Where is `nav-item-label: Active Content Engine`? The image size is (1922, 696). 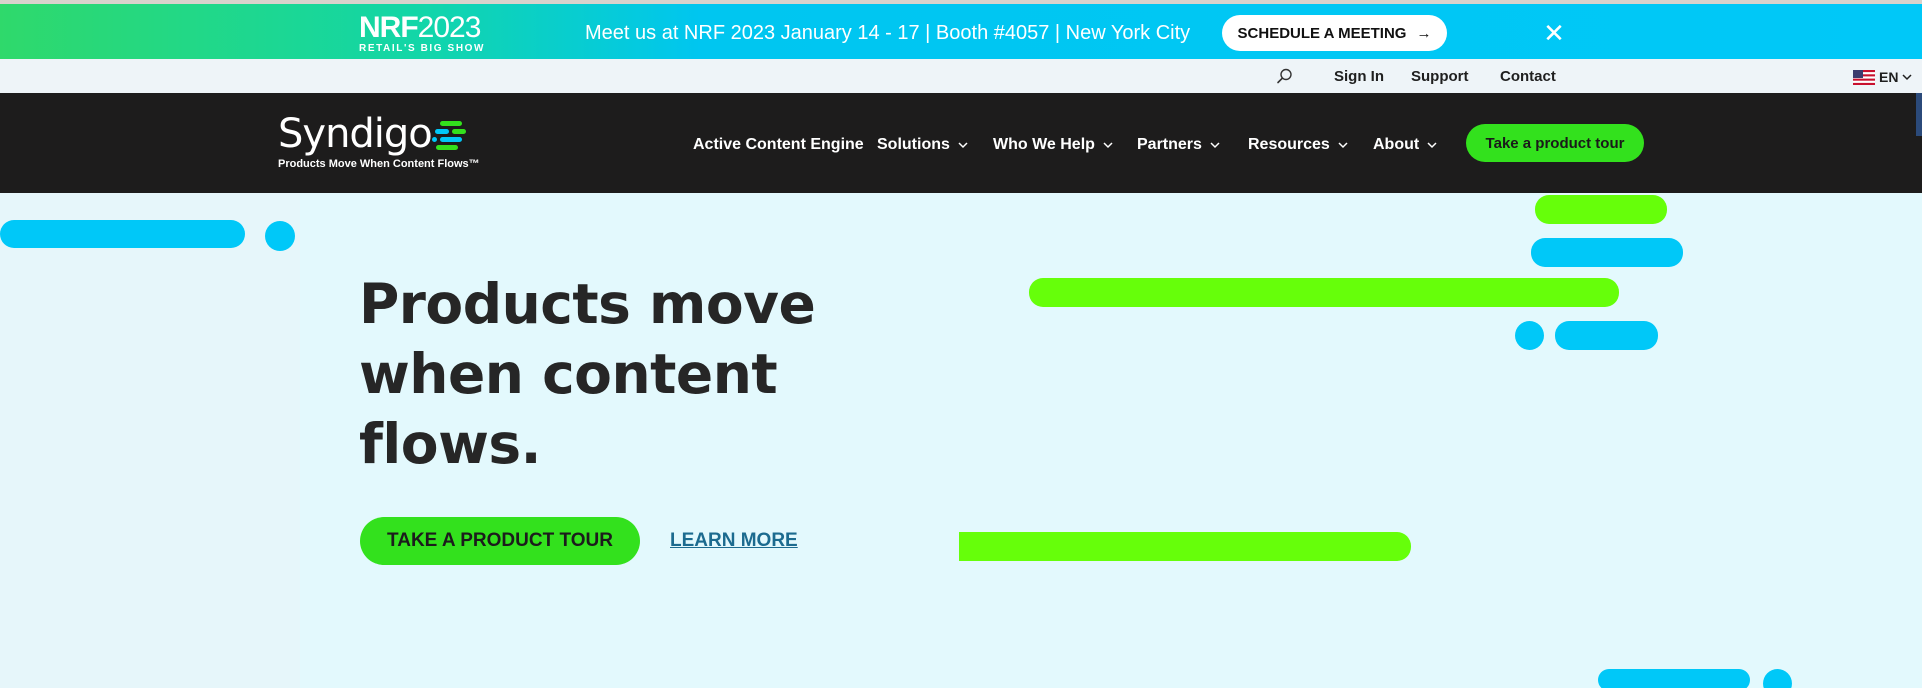 nav-item-label: Active Content Engine is located at coordinates (778, 144).